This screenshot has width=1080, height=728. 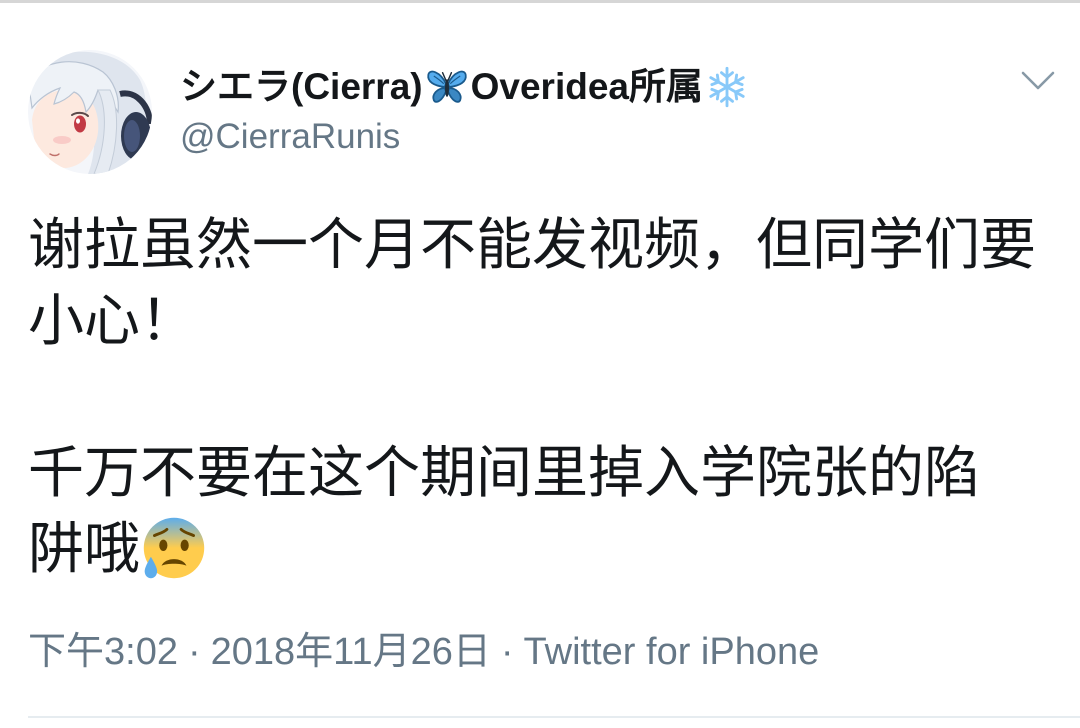 What do you see at coordinates (727, 87) in the screenshot?
I see `snowflake-icon` at bounding box center [727, 87].